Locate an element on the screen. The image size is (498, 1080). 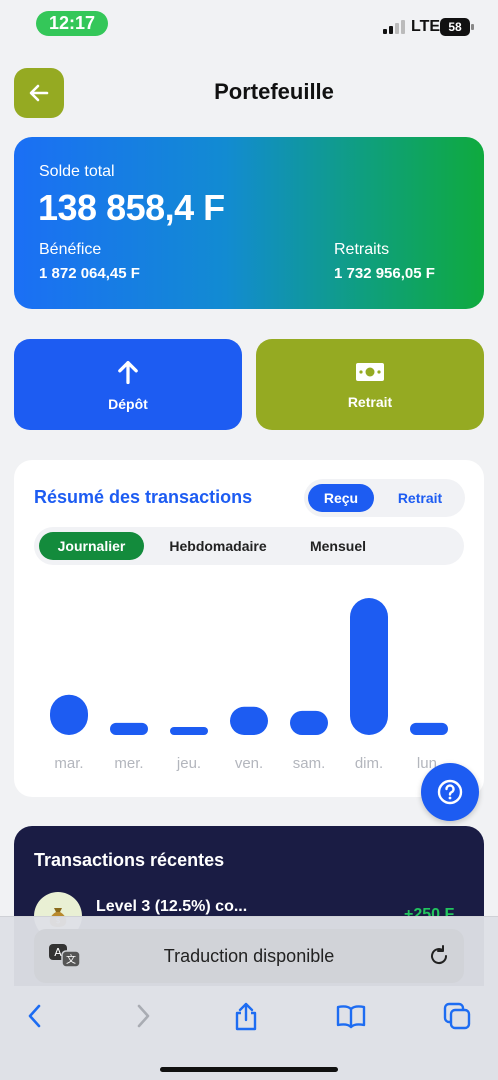
network-type: LTE is located at coordinates (426, 26).